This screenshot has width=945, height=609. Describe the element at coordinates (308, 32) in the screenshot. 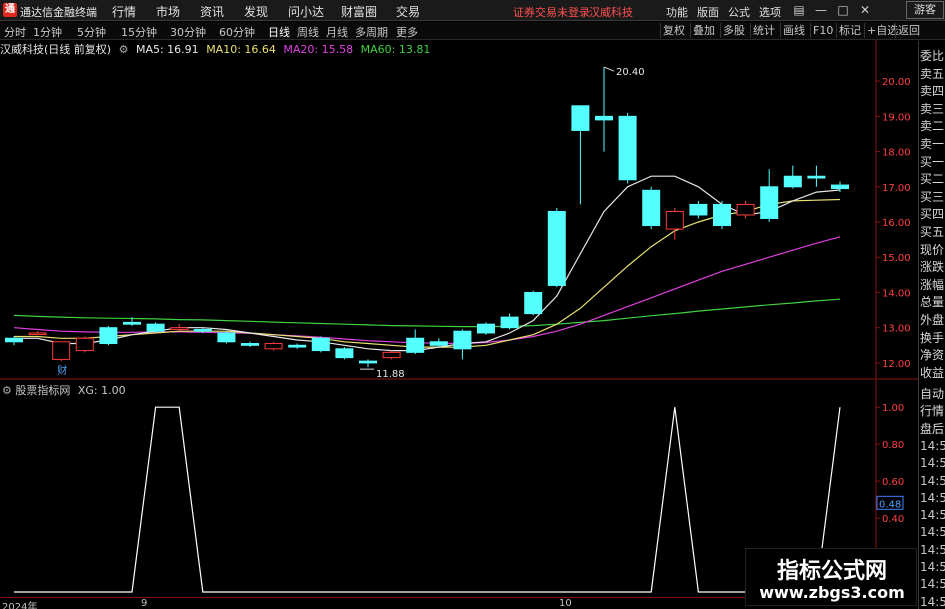

I see `period-weekly: 周线` at that location.